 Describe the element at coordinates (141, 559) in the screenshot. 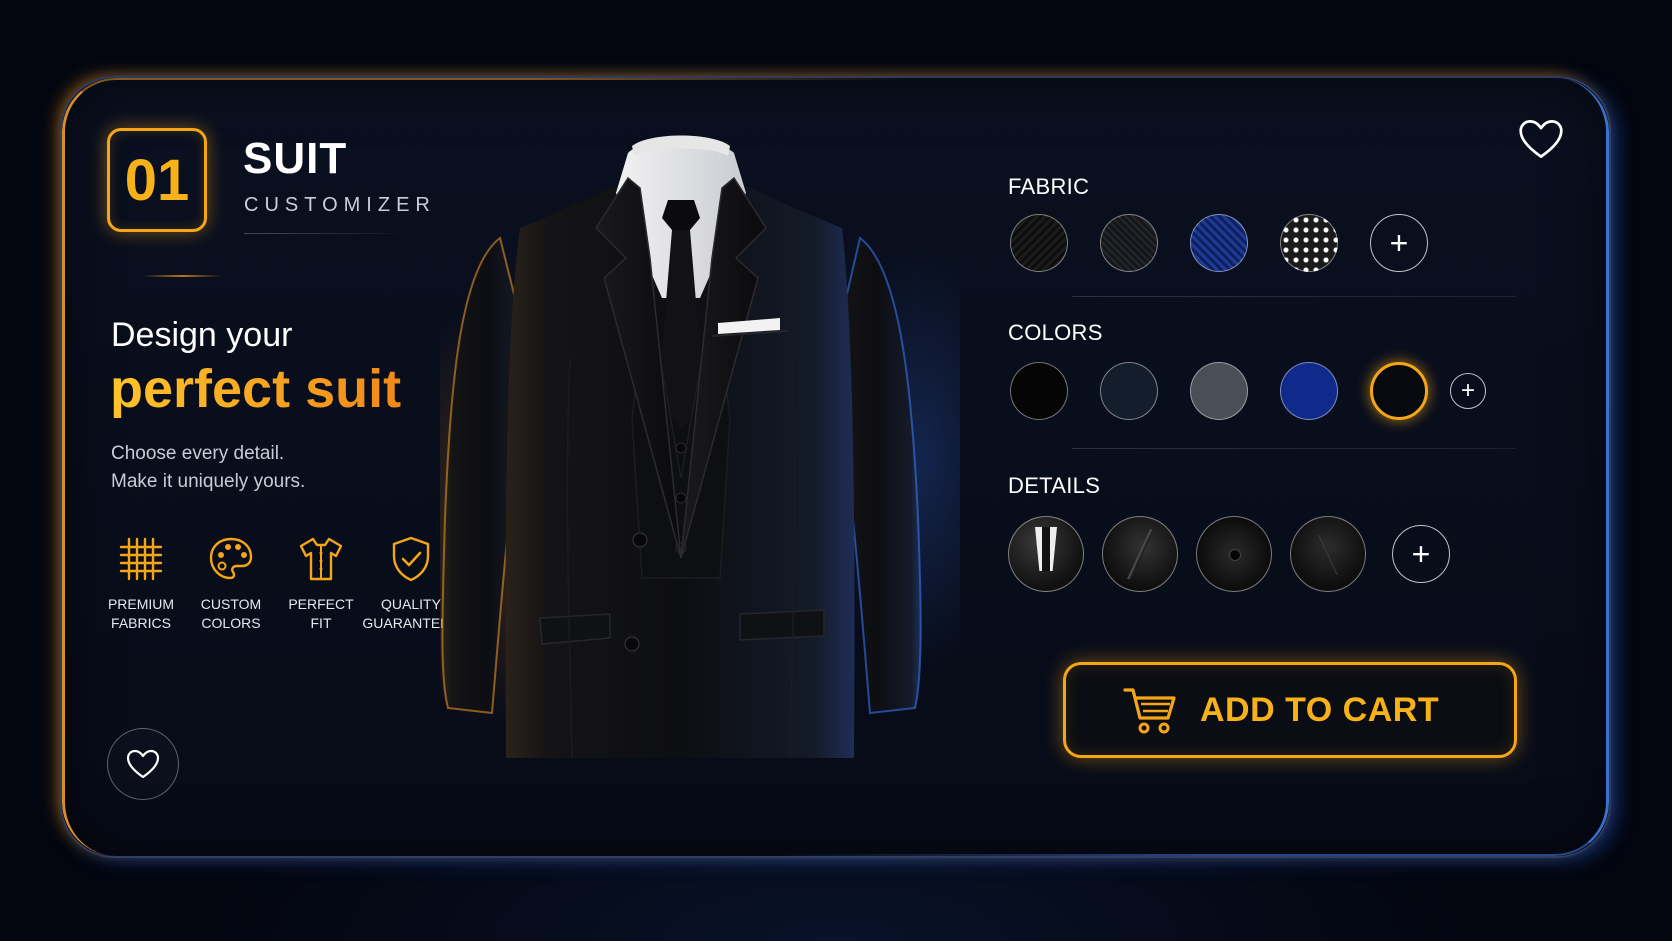

I see `grid-fabric-icon` at that location.